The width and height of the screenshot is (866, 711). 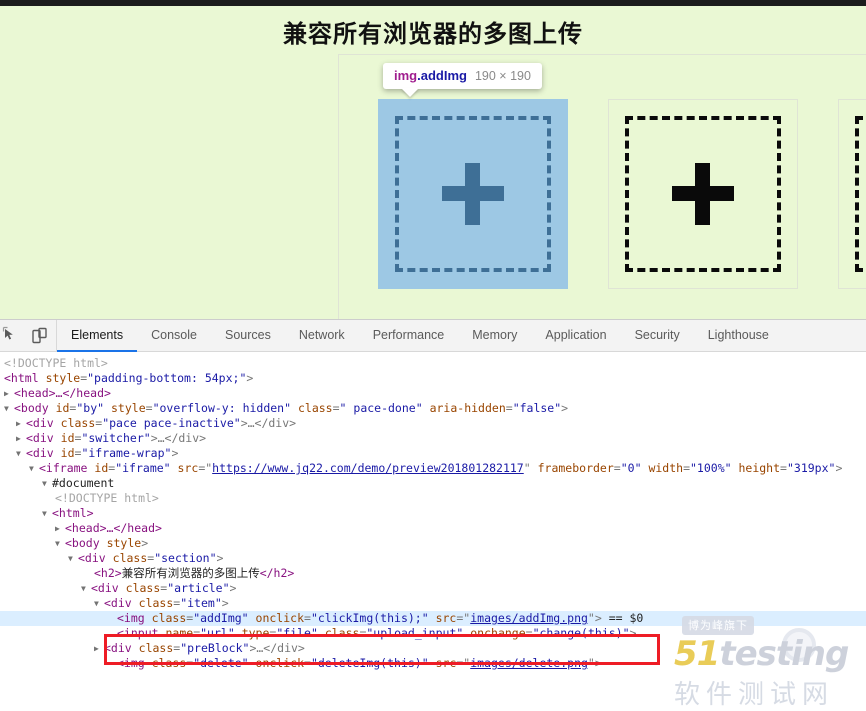 What do you see at coordinates (433, 543) in the screenshot?
I see `dom-row-inner-body: ▼ <body style>` at bounding box center [433, 543].